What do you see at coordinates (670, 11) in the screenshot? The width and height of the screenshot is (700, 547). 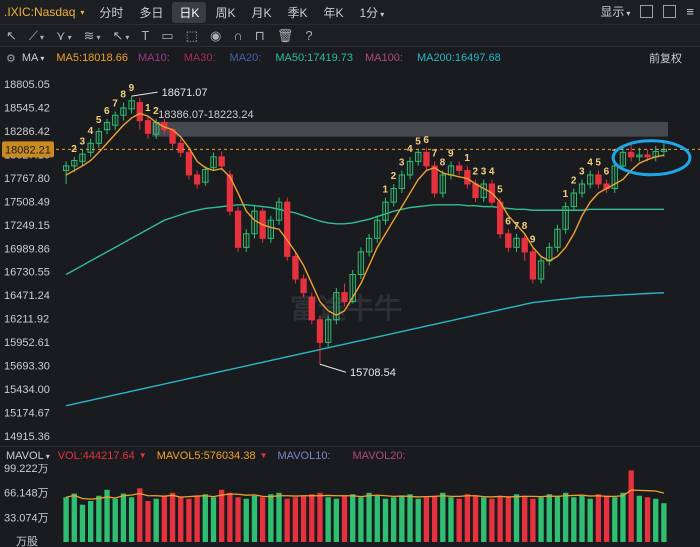 I see `square-icon` at bounding box center [670, 11].